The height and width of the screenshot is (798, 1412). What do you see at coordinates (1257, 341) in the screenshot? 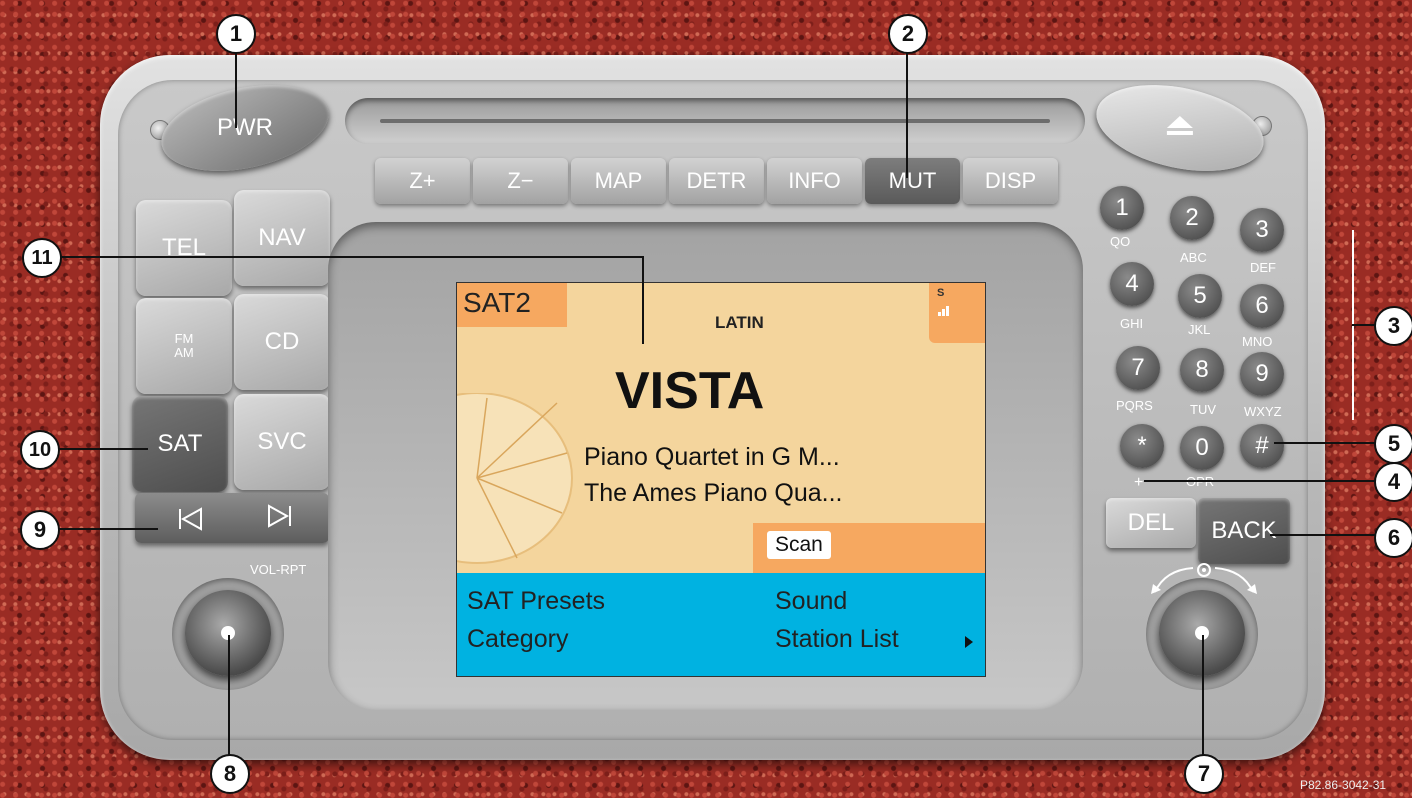
I see `key-6-sublabel: MNO` at bounding box center [1257, 341].